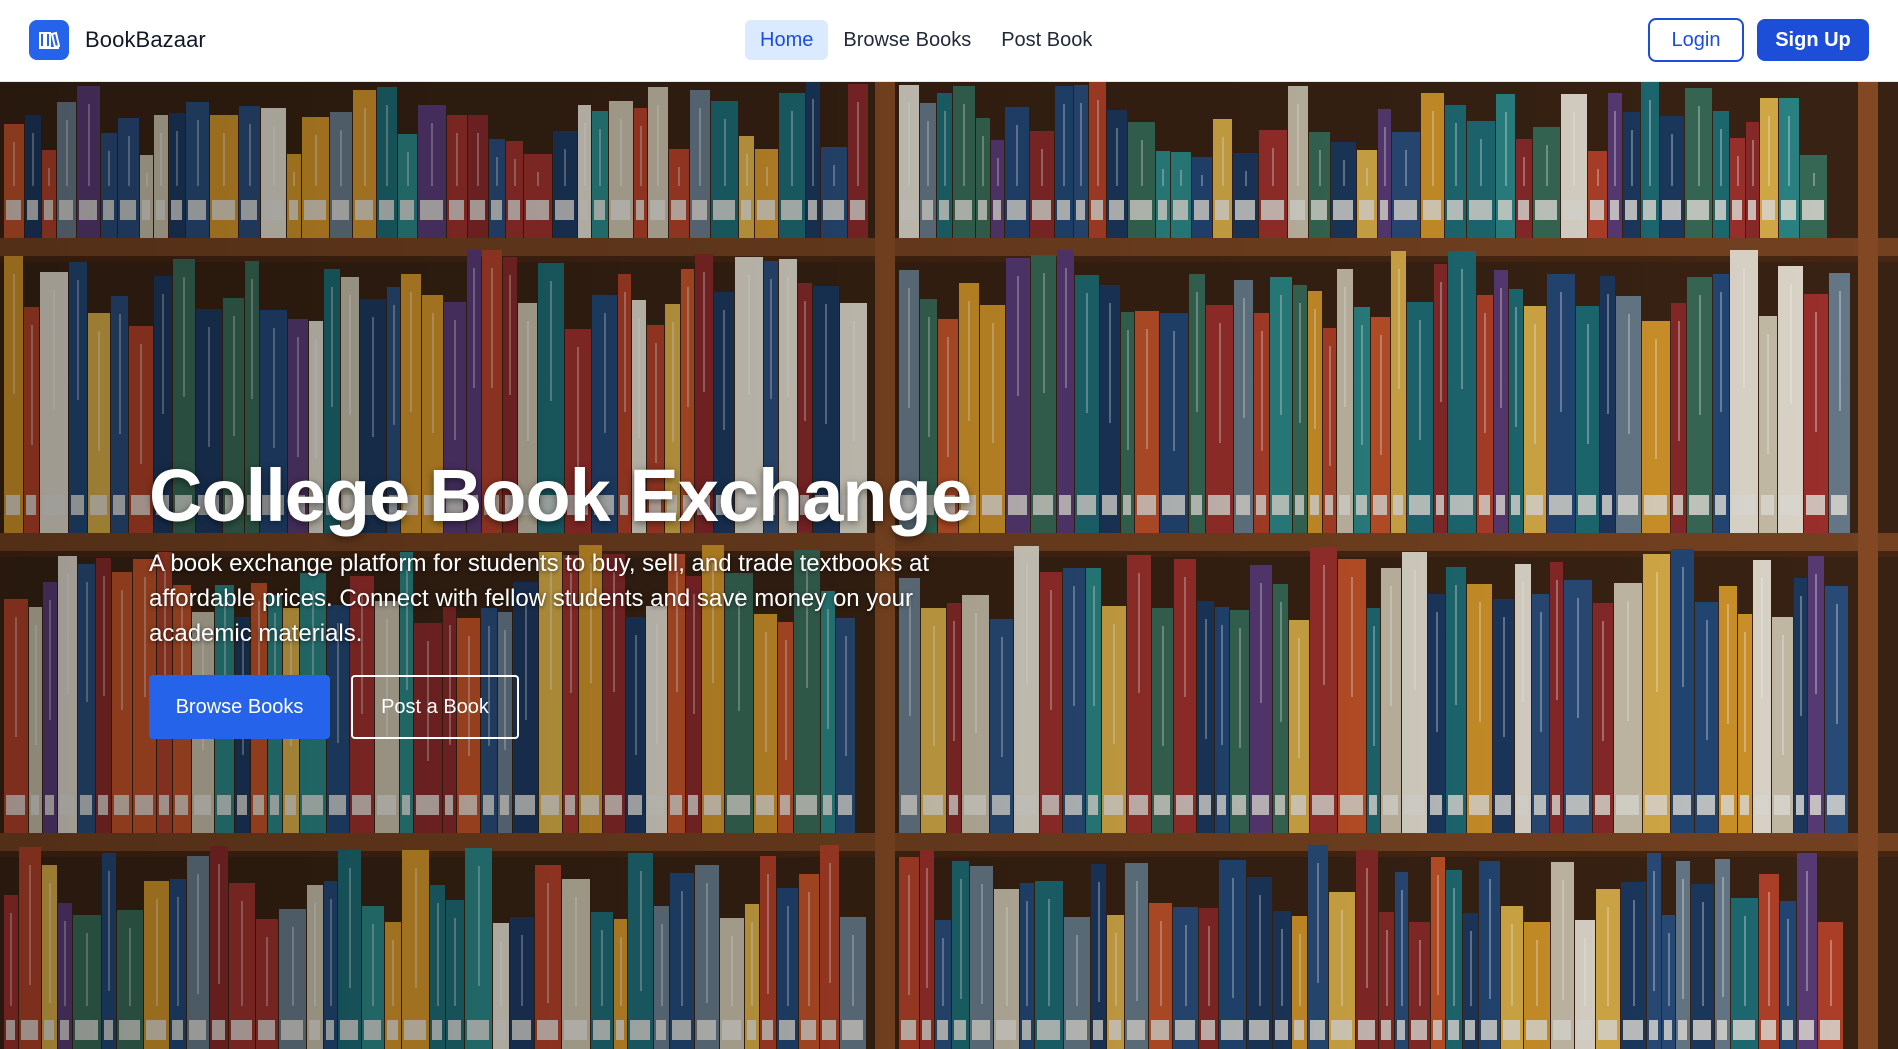  What do you see at coordinates (787, 40) in the screenshot?
I see `nav-home: Home` at bounding box center [787, 40].